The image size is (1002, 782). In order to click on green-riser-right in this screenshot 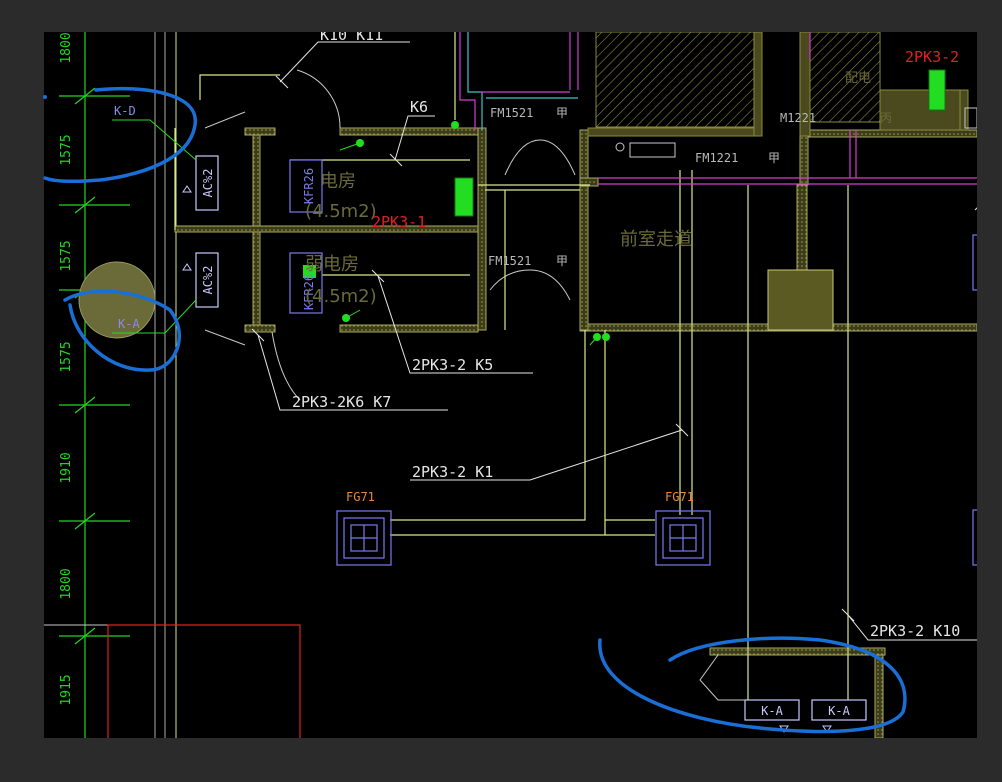, I will do `click(937, 90)`.